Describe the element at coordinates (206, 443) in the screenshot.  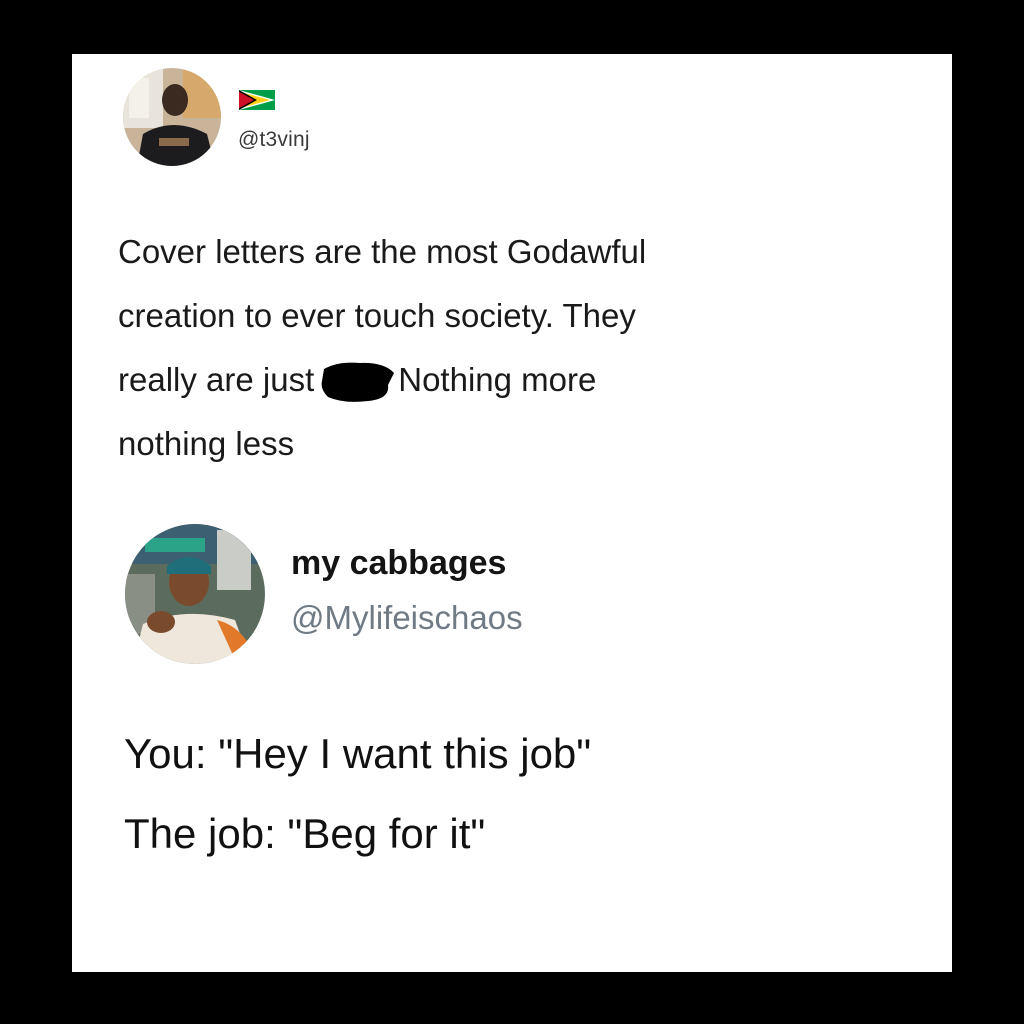
I see `tweet-line: nothing less` at that location.